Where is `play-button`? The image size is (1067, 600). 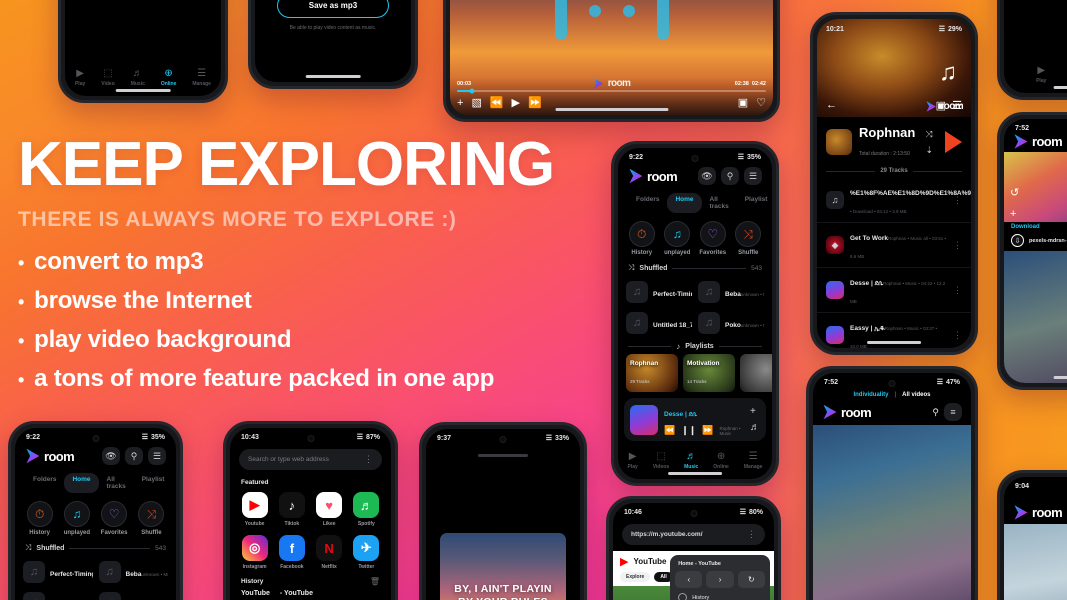
play-button is located at coordinates (953, 142).